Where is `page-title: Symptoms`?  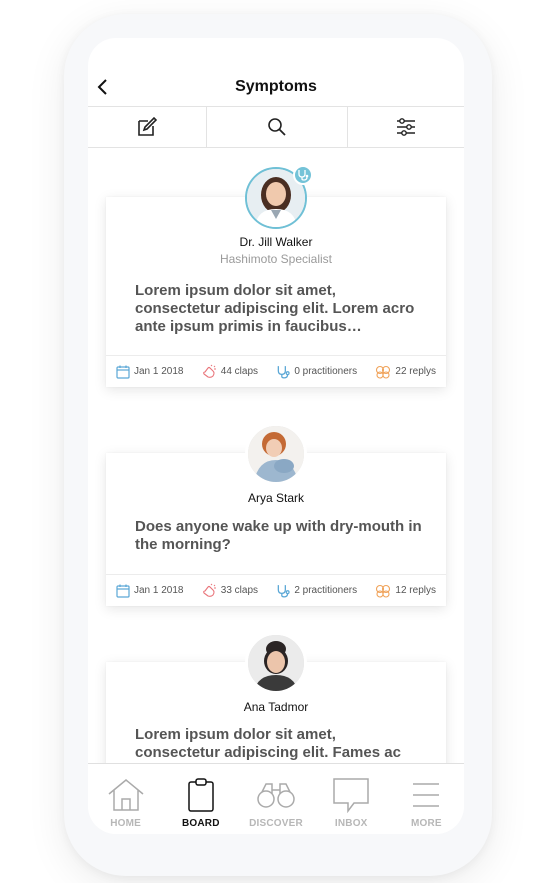
page-title: Symptoms is located at coordinates (276, 86).